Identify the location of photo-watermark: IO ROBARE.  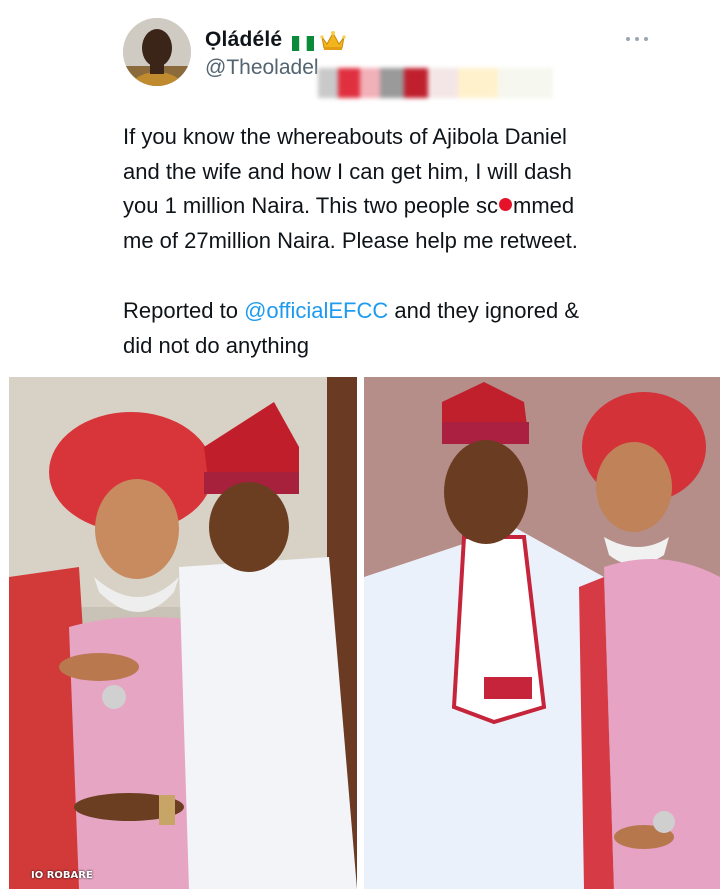
(62, 875).